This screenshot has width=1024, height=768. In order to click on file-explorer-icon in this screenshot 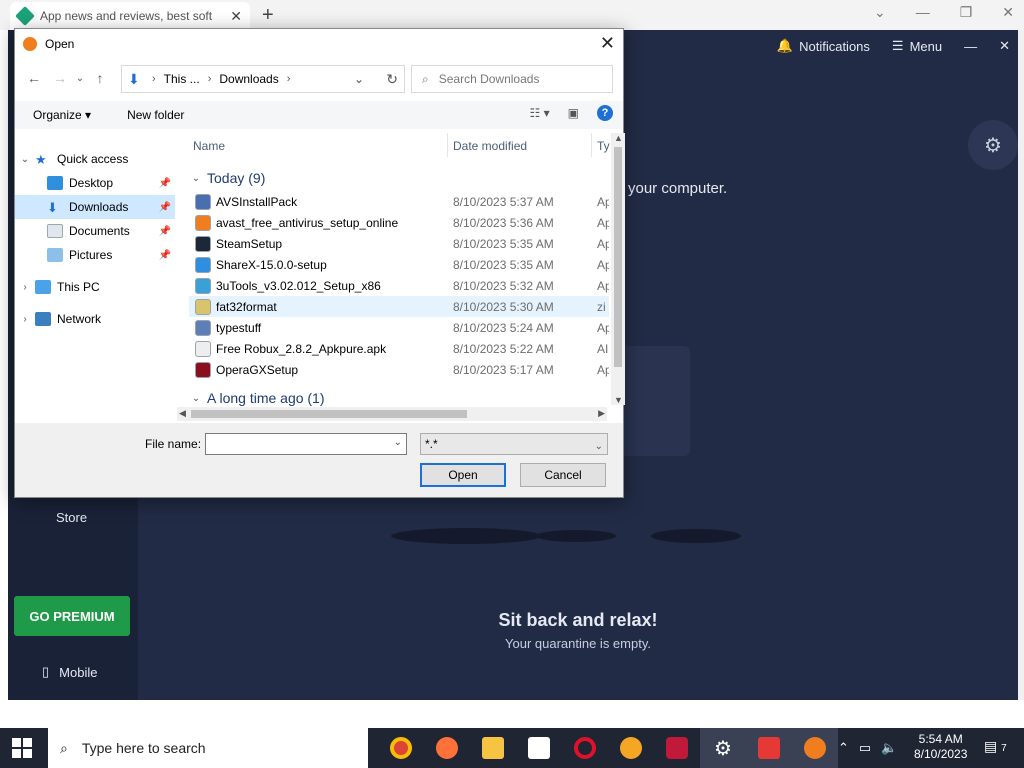, I will do `click(493, 748)`.